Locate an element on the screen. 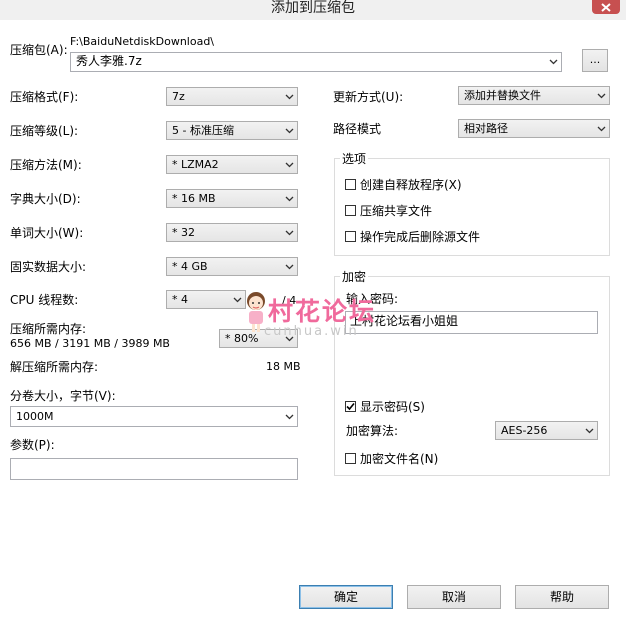  level-label: 压缩等级(L): is located at coordinates (44, 131).